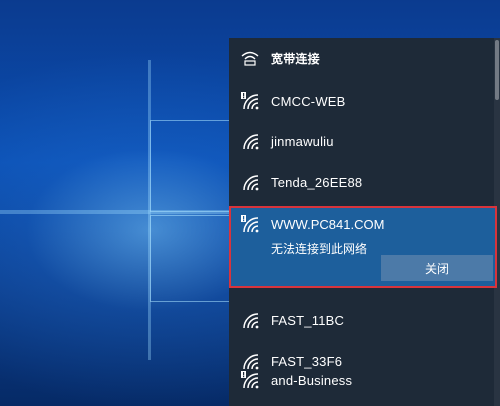 The image size is (500, 406). I want to click on network-ssid: jinmawuliu, so click(302, 141).